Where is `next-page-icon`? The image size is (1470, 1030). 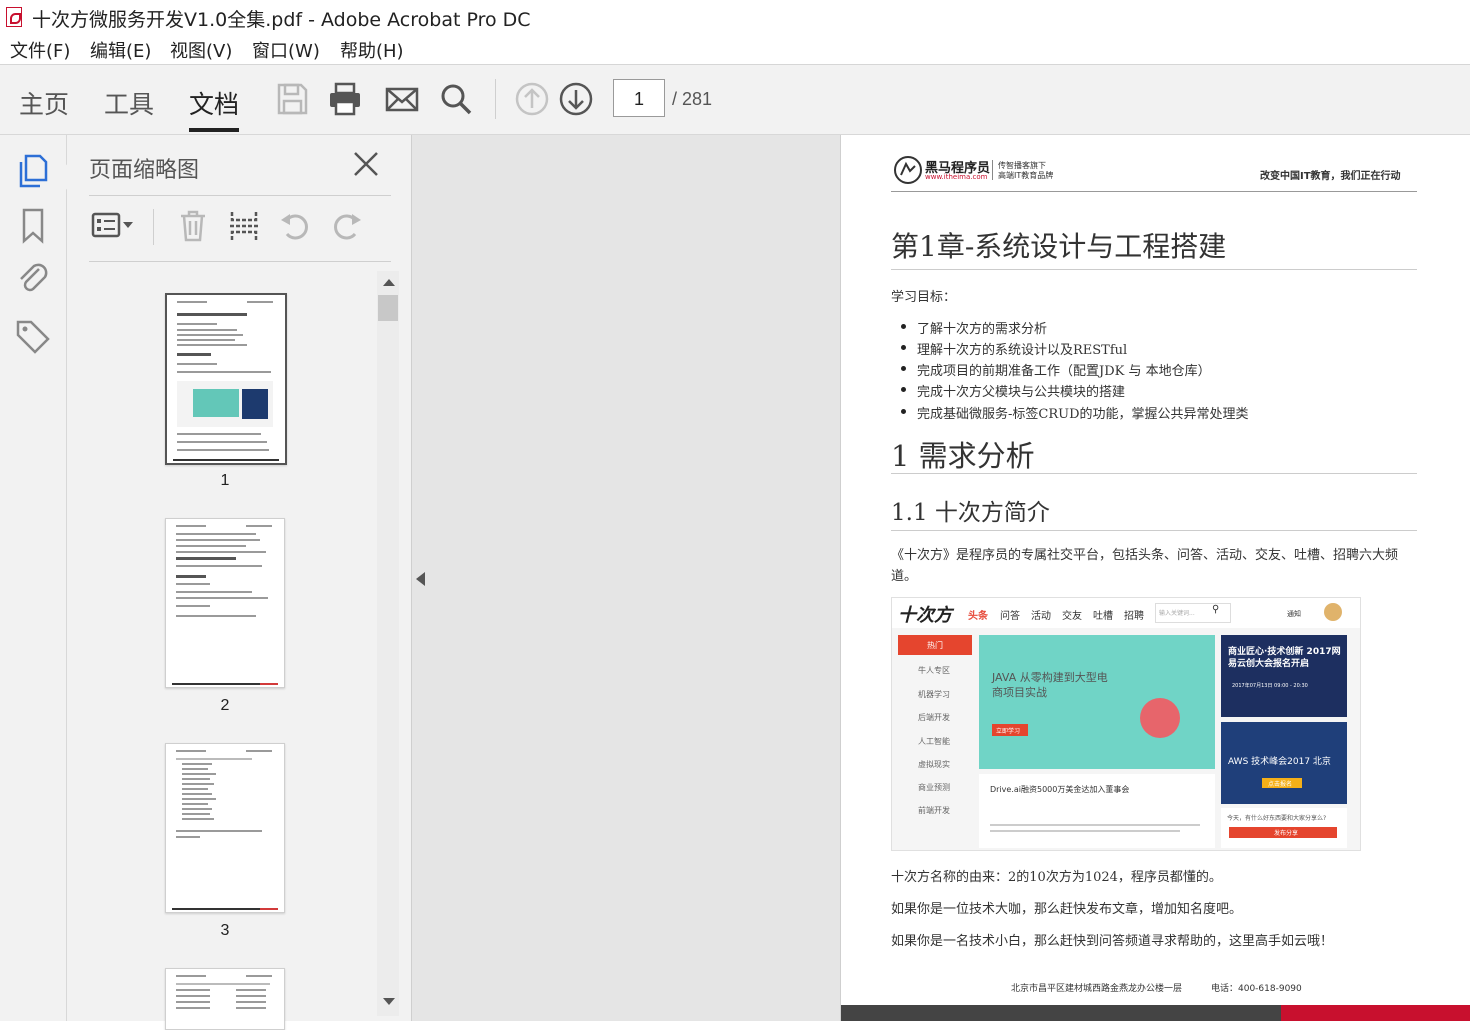 next-page-icon is located at coordinates (576, 99).